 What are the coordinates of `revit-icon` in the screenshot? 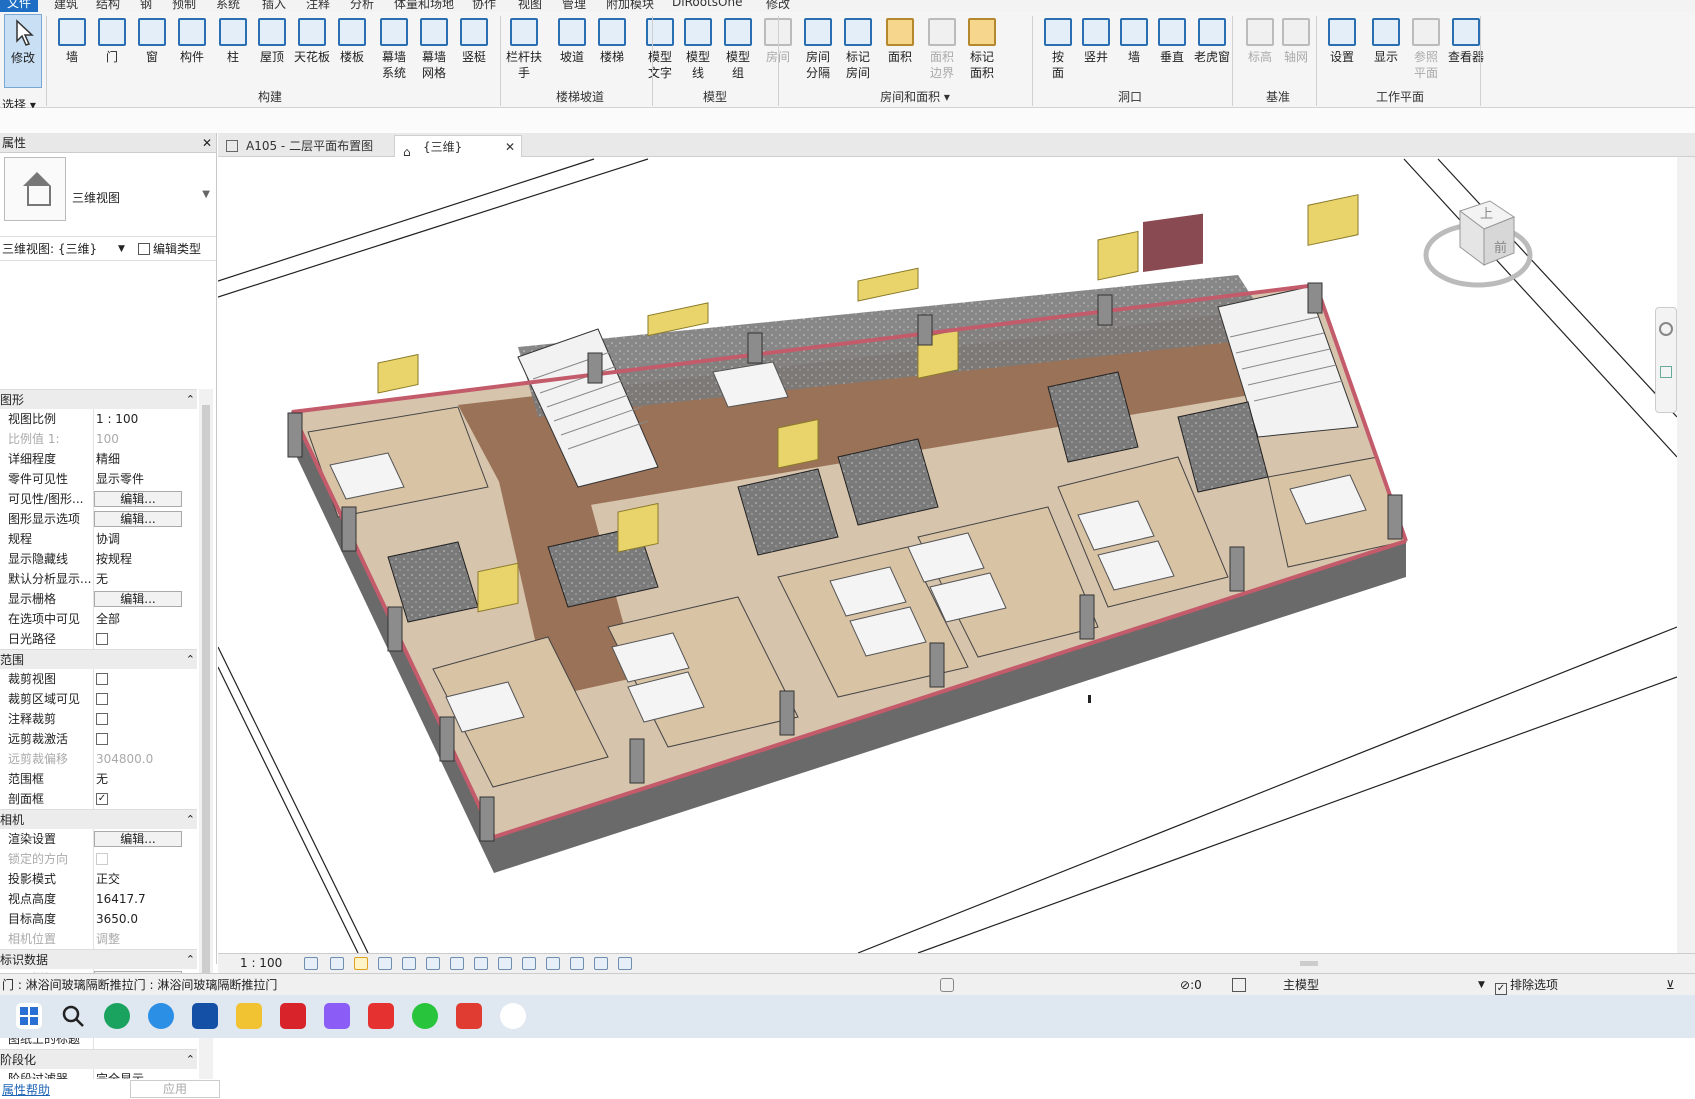 It's located at (205, 1016).